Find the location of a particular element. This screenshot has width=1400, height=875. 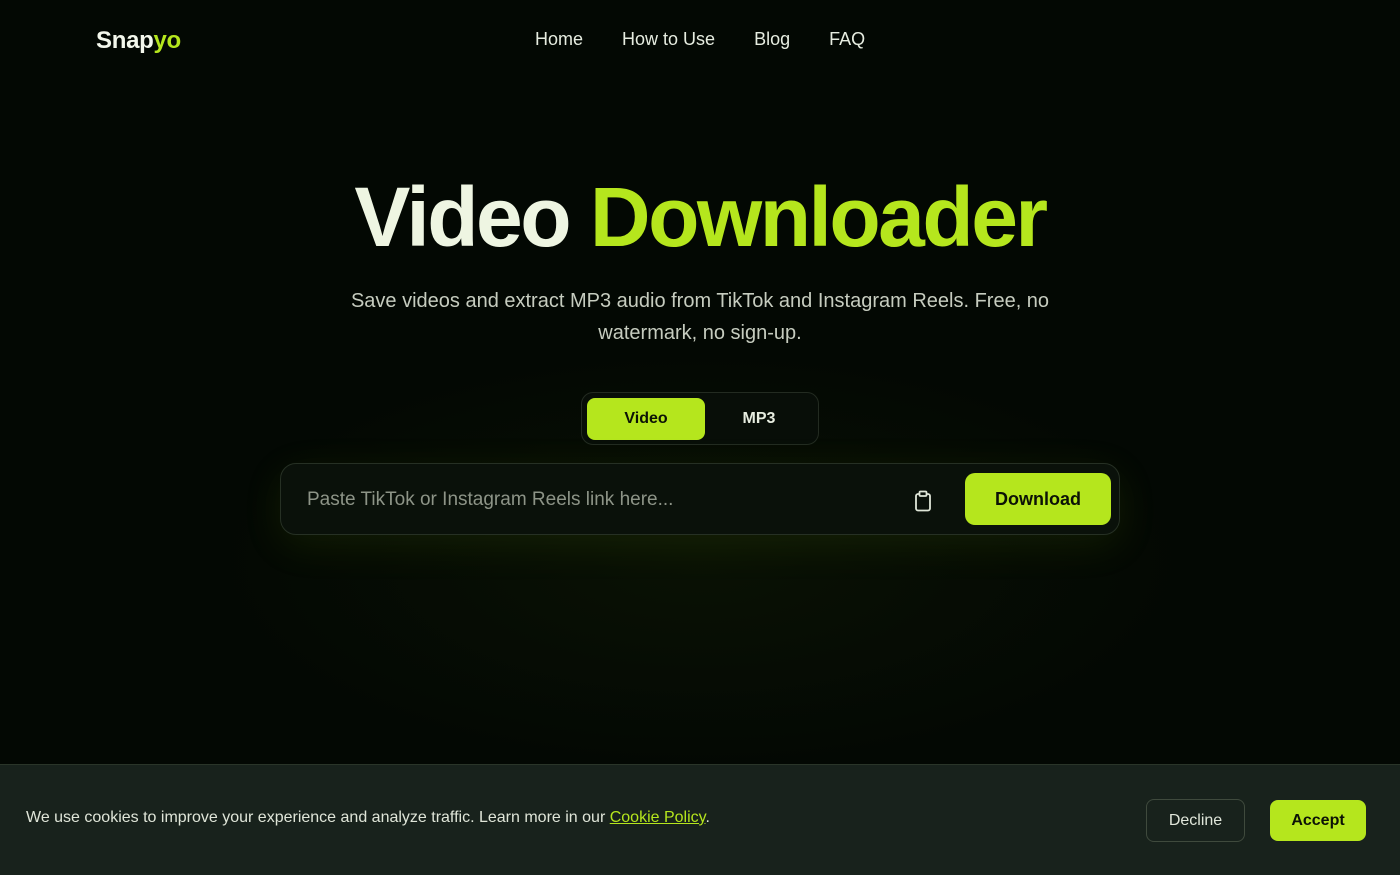

nav-link-how-to-use: How to Use is located at coordinates (668, 39).